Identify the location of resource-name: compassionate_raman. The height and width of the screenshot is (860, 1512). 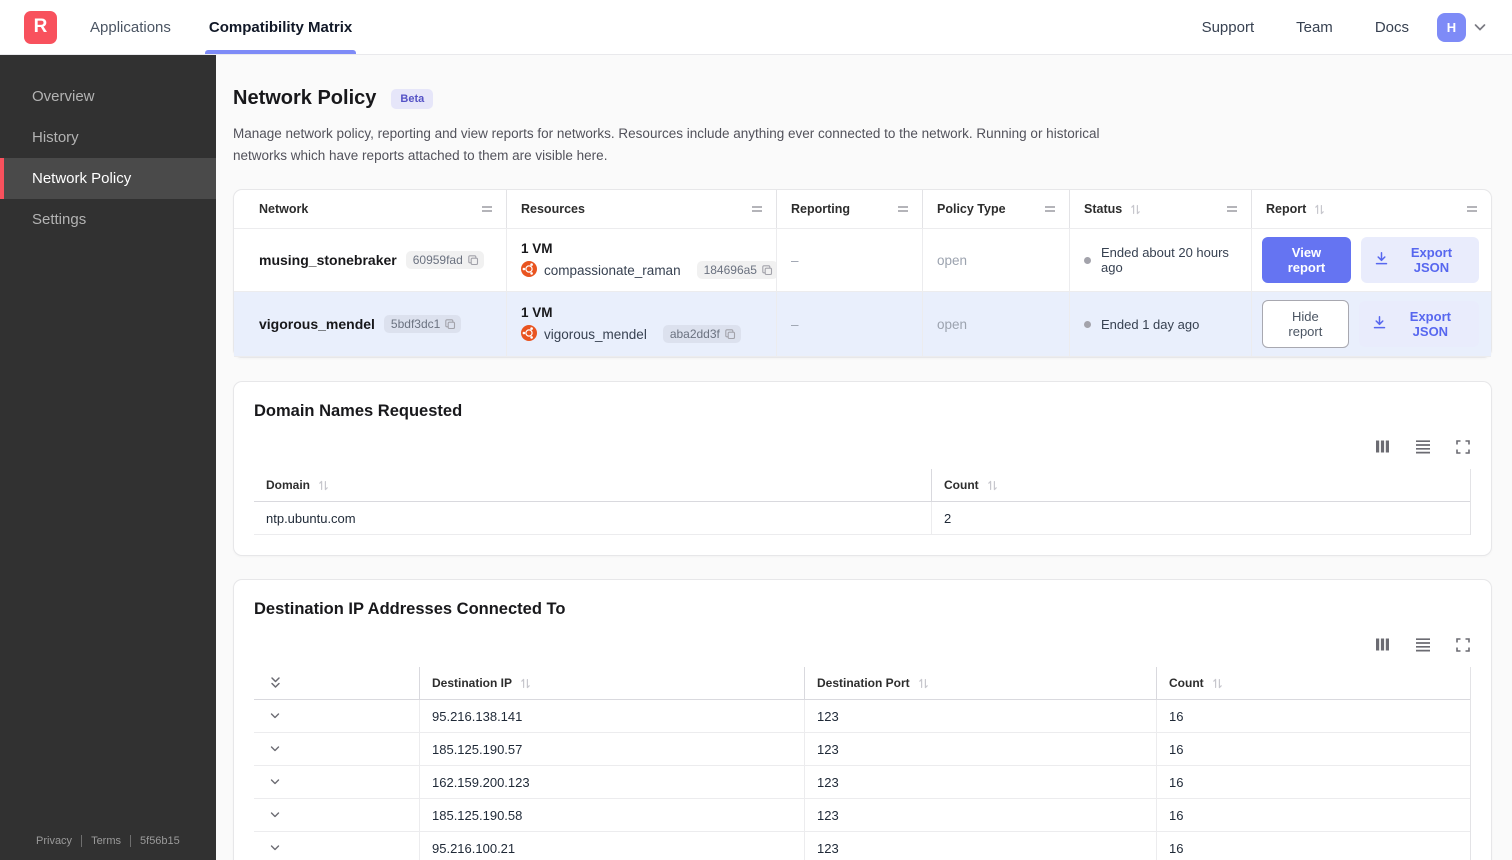
(612, 270).